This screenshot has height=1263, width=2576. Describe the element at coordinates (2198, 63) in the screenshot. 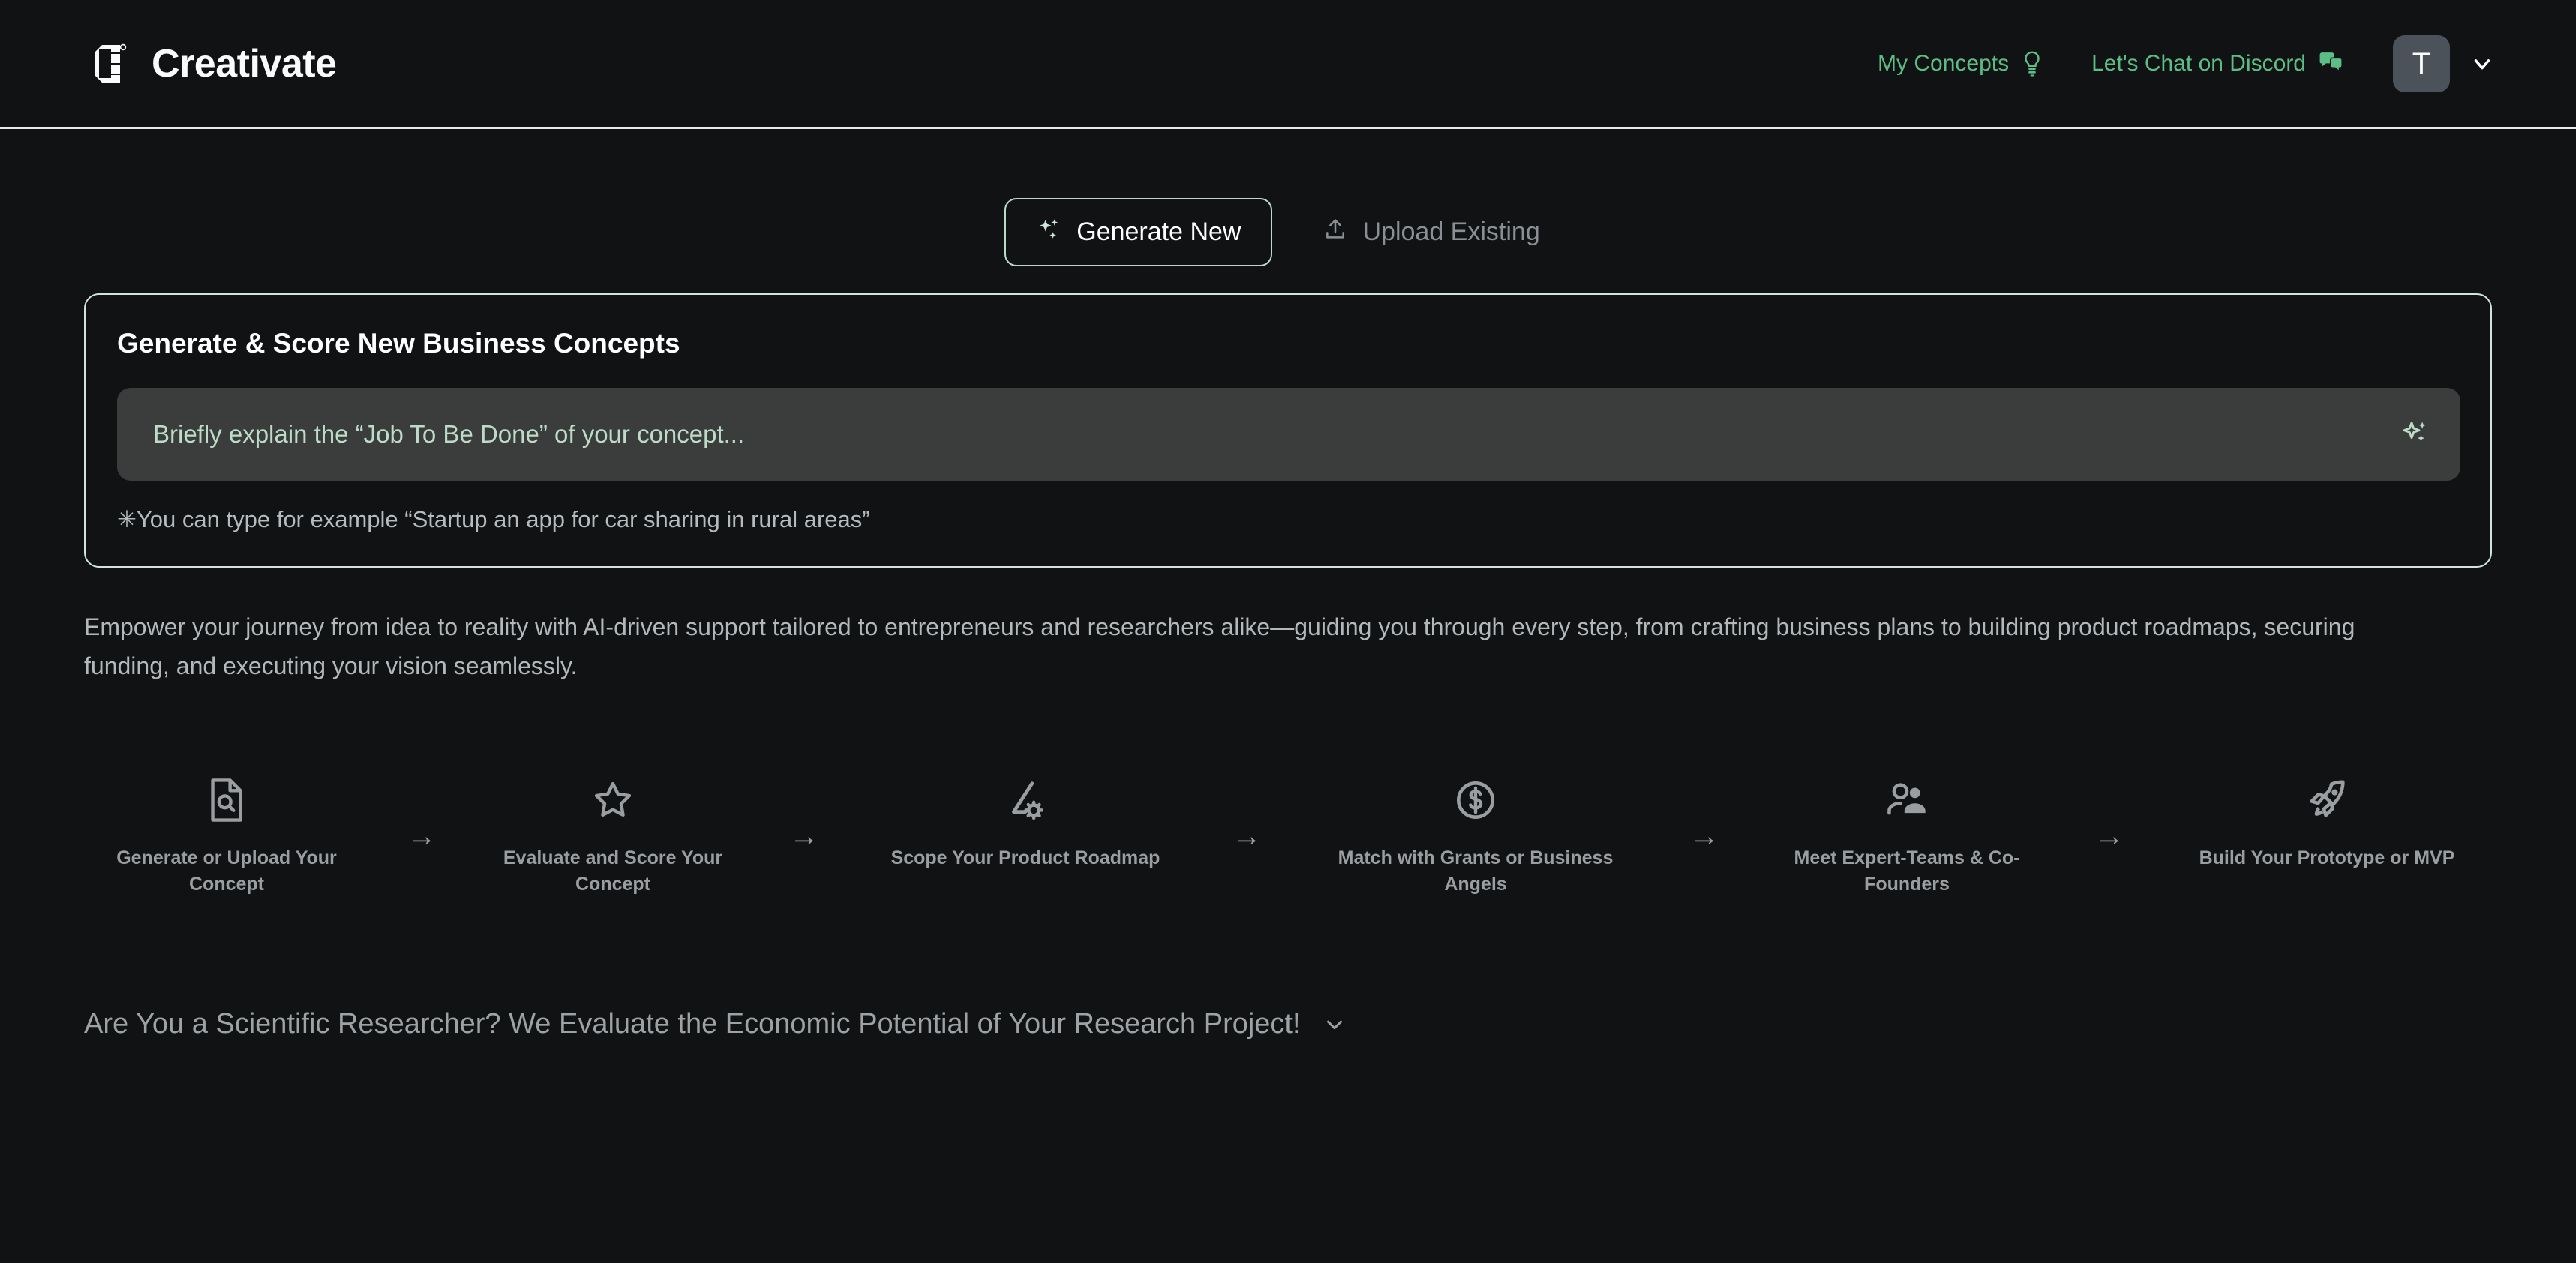

I see `nav-discord-chat-label: Let's Chat on Discord` at that location.